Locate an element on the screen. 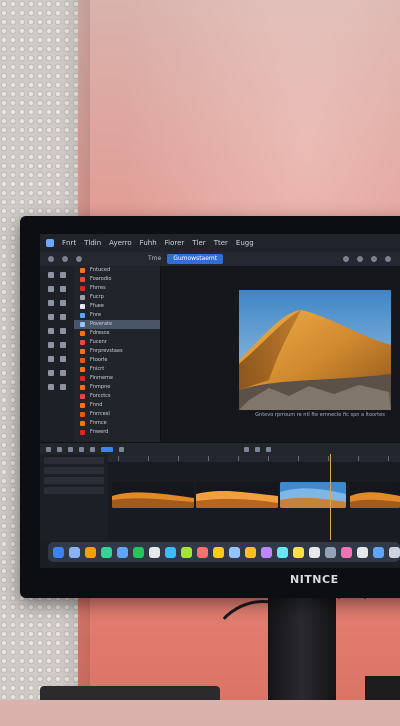 This screenshot has height=726, width=400. layer-item: Forcctcs is located at coordinates (117, 396).